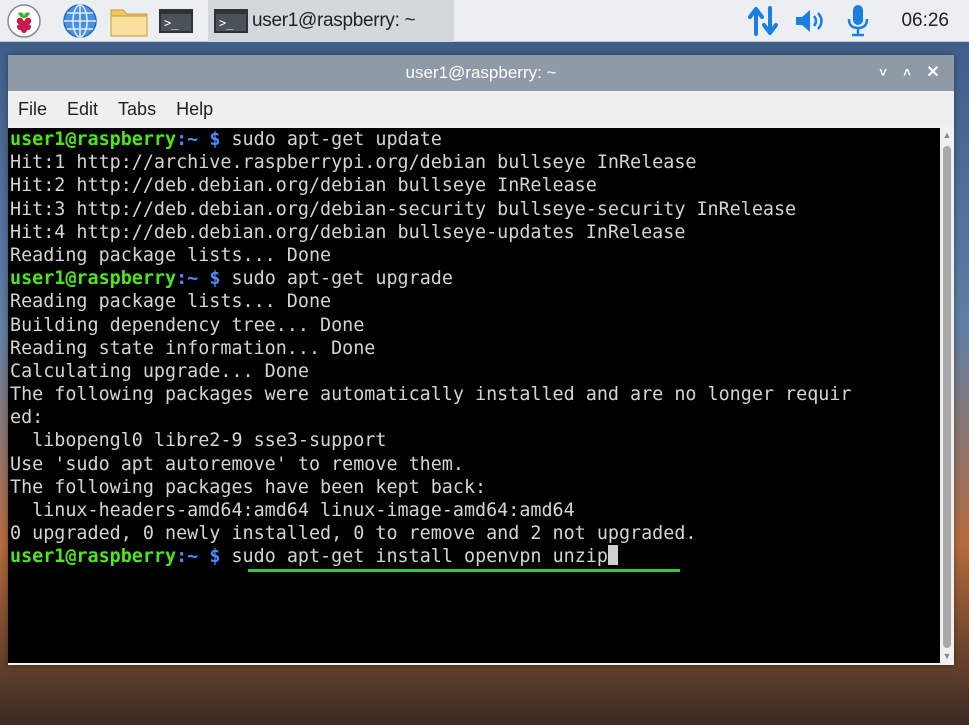  I want to click on scroll-up-arrow-icon: ▲, so click(947, 135).